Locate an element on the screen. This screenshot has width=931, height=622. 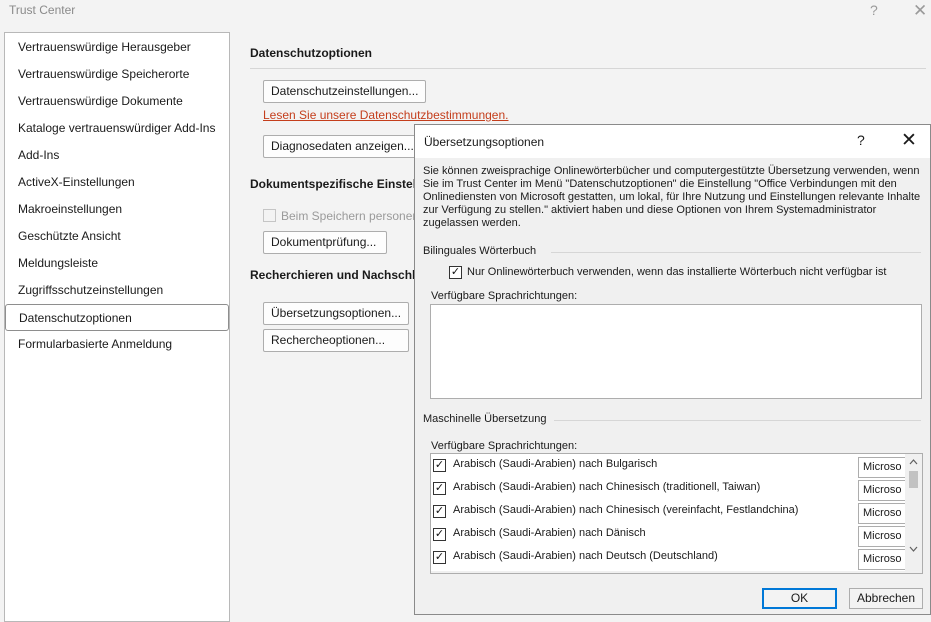
window-title: Trust Center is located at coordinates (42, 10).